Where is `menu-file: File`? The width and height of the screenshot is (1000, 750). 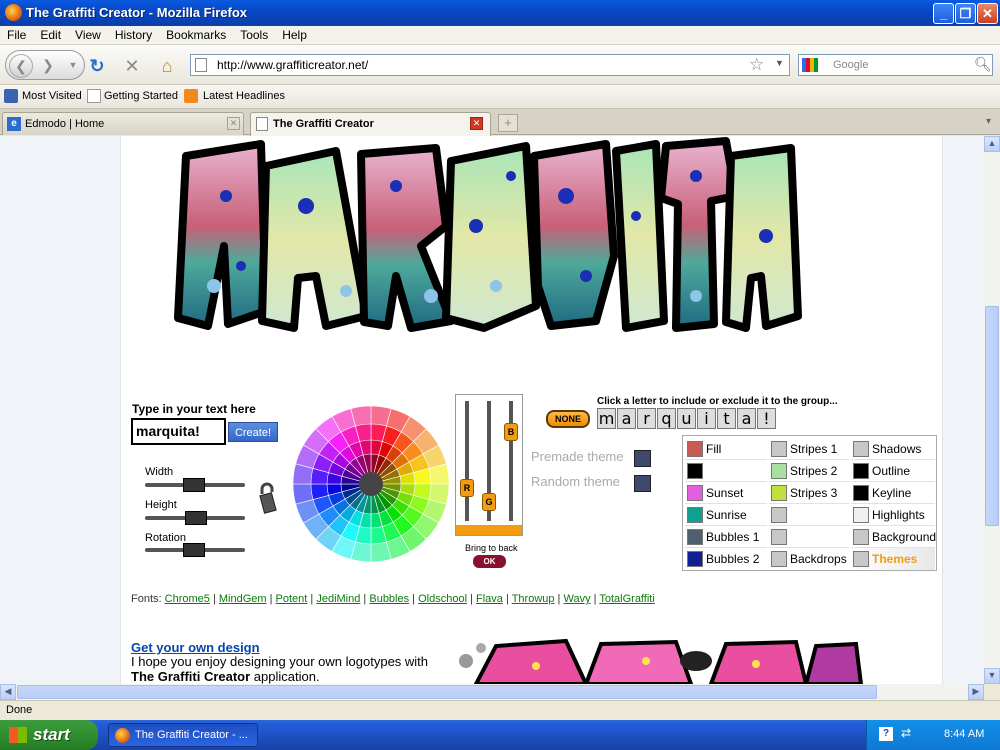 menu-file: File is located at coordinates (16, 35).